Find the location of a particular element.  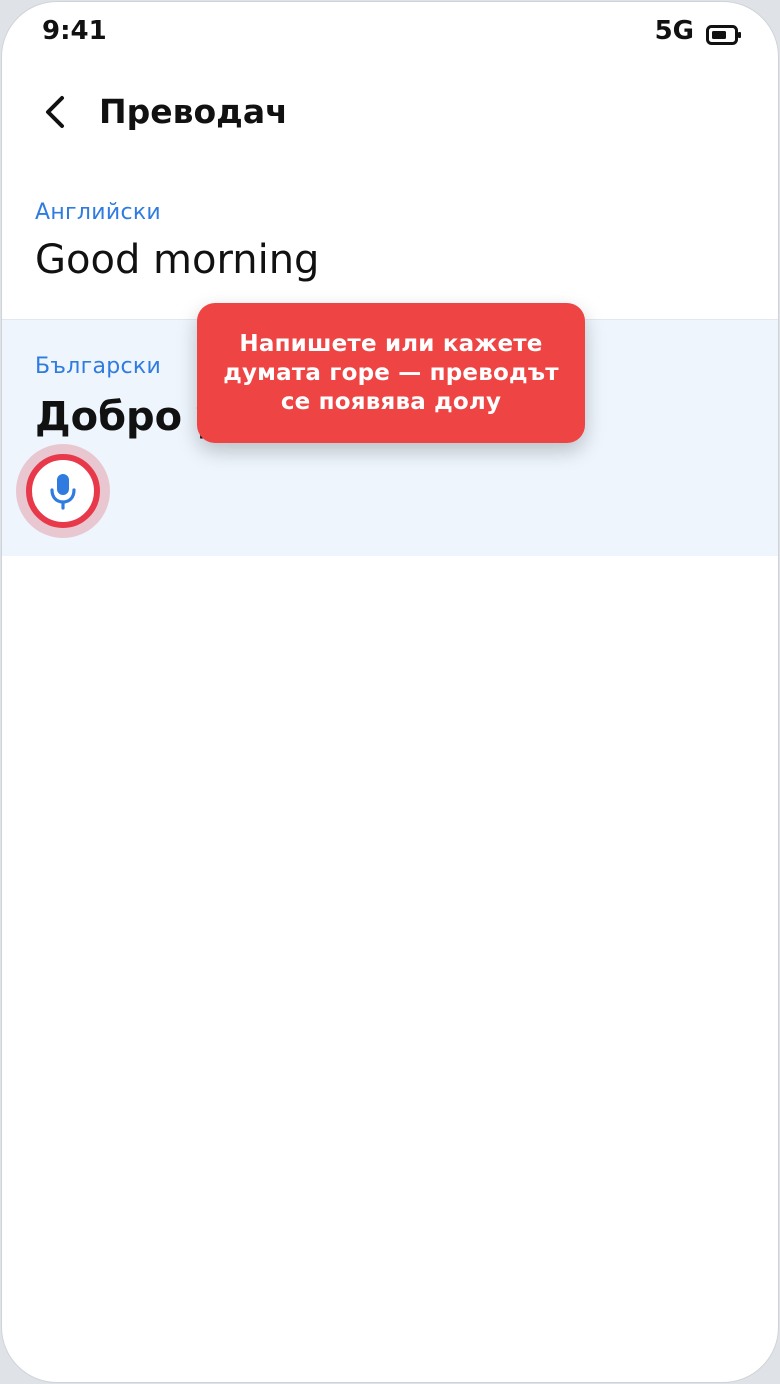

battery-icon is located at coordinates (723, 35).